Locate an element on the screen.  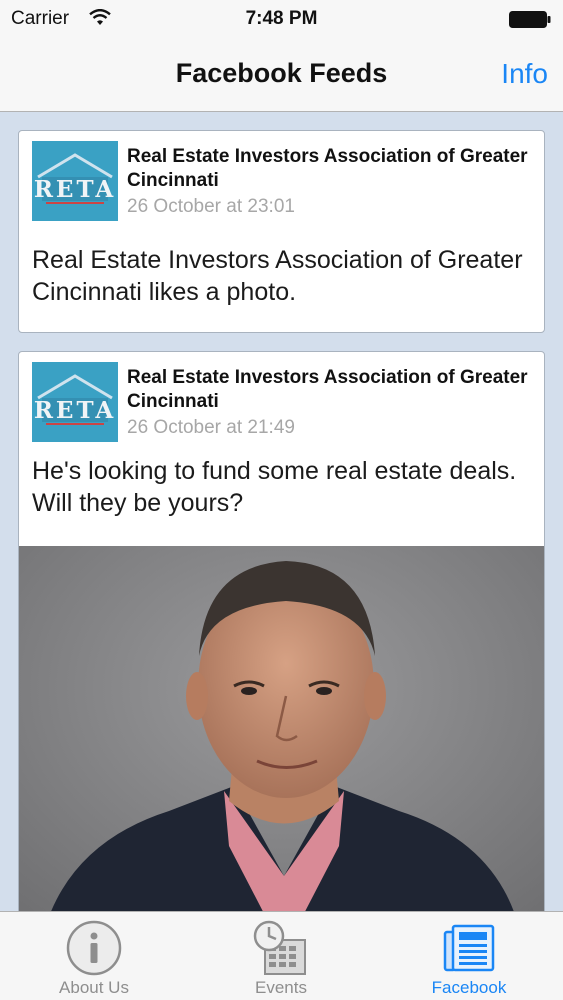
status-time: 7:48 PM is located at coordinates (281, 18).